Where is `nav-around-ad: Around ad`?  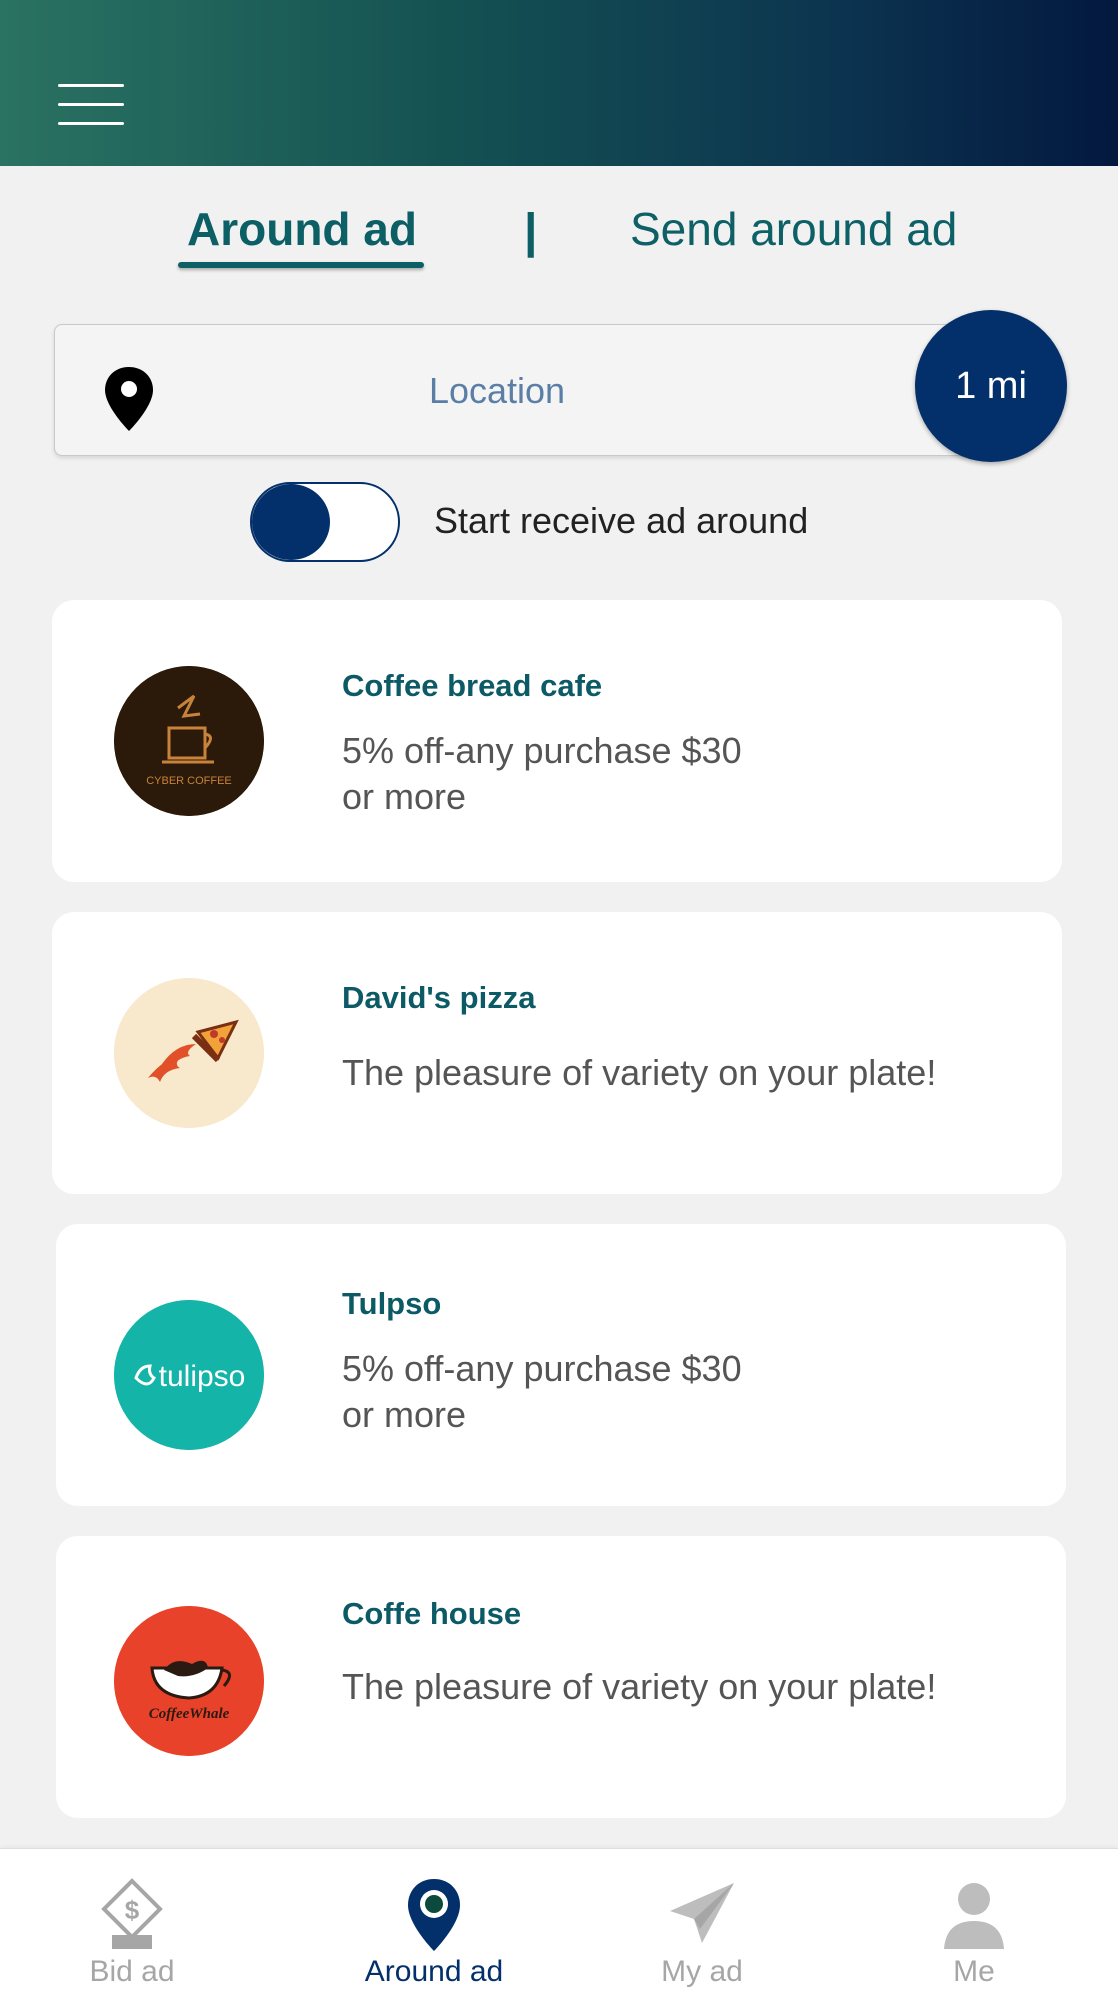
nav-around-ad: Around ad is located at coordinates (434, 1924).